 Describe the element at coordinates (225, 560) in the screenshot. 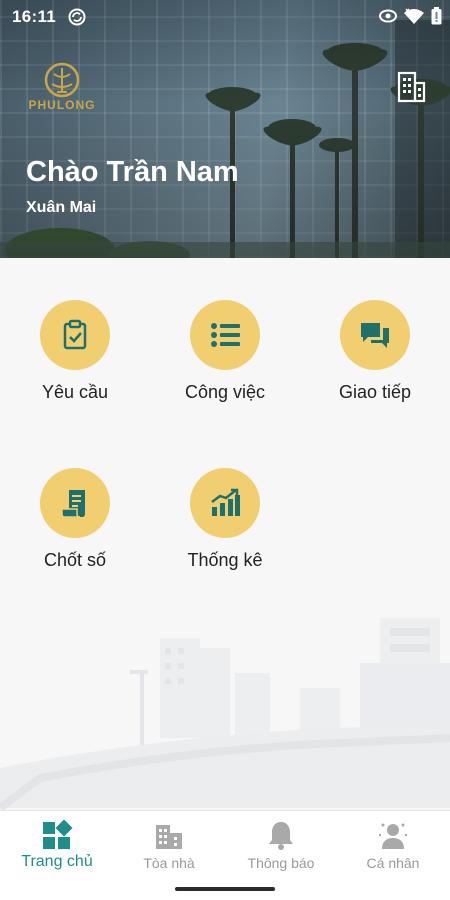

I see `menu-label: Thống kê` at that location.